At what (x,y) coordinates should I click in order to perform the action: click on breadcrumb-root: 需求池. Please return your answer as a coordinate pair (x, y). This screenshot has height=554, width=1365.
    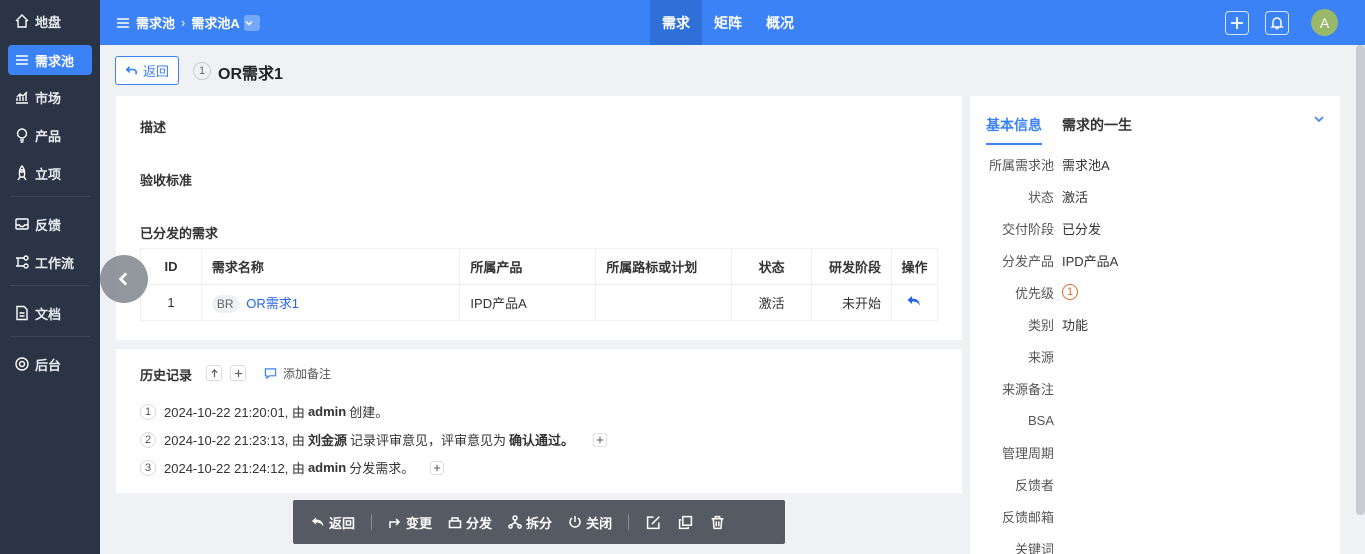
    Looking at the image, I should click on (155, 22).